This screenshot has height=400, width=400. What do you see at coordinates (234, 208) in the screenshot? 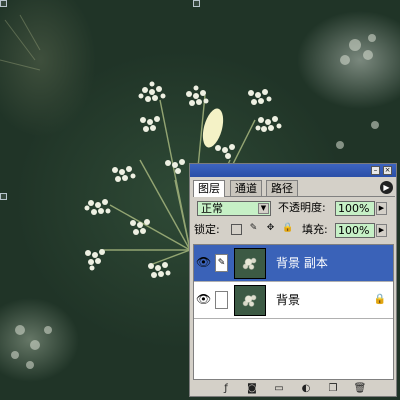
I see `blend-mode-select: 正常 ▼` at bounding box center [234, 208].